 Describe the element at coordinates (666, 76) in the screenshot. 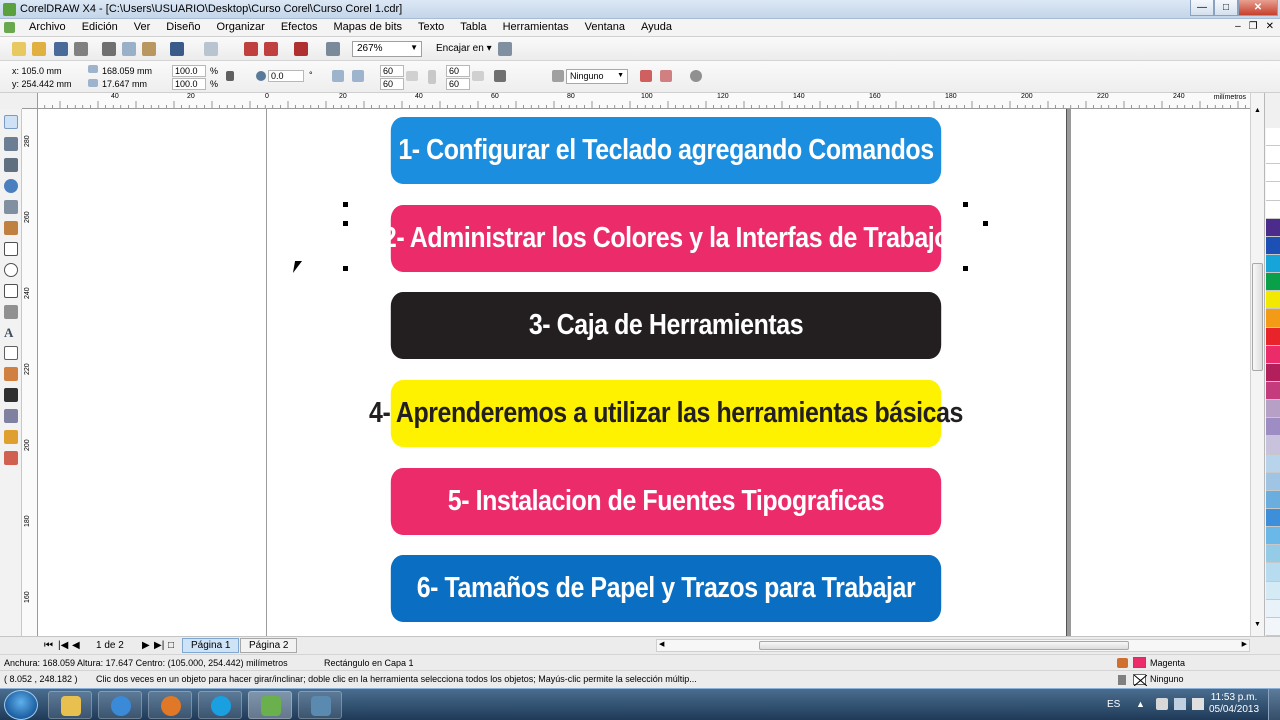

I see `to-back-icon` at that location.